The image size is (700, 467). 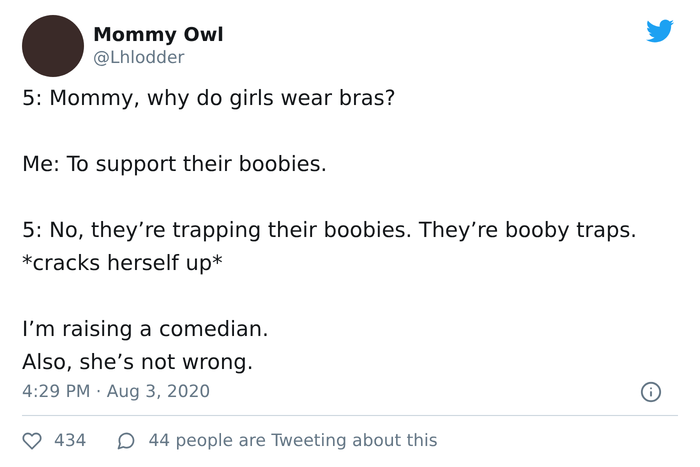 What do you see at coordinates (158, 35) in the screenshot?
I see `author-name: Mommy Owl` at bounding box center [158, 35].